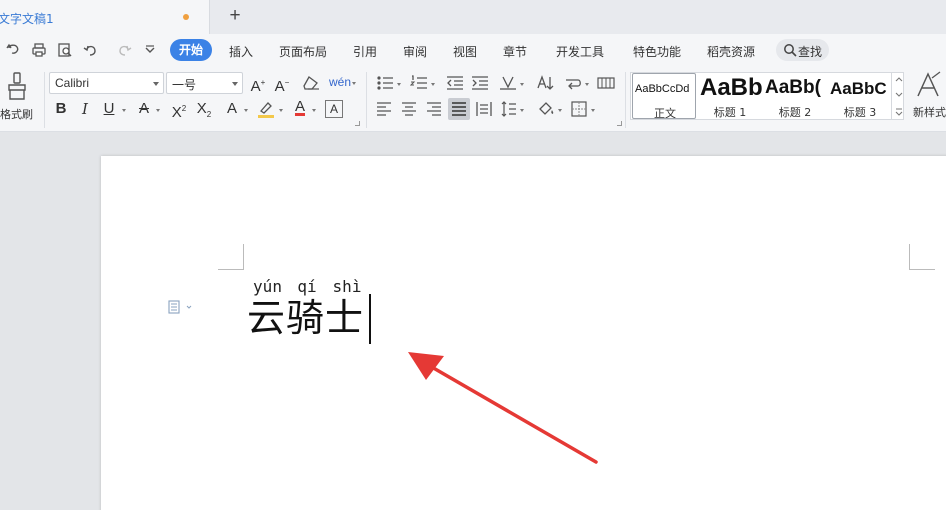 The image size is (946, 510). What do you see at coordinates (85, 109) in the screenshot?
I see `italic-icon: I` at bounding box center [85, 109].